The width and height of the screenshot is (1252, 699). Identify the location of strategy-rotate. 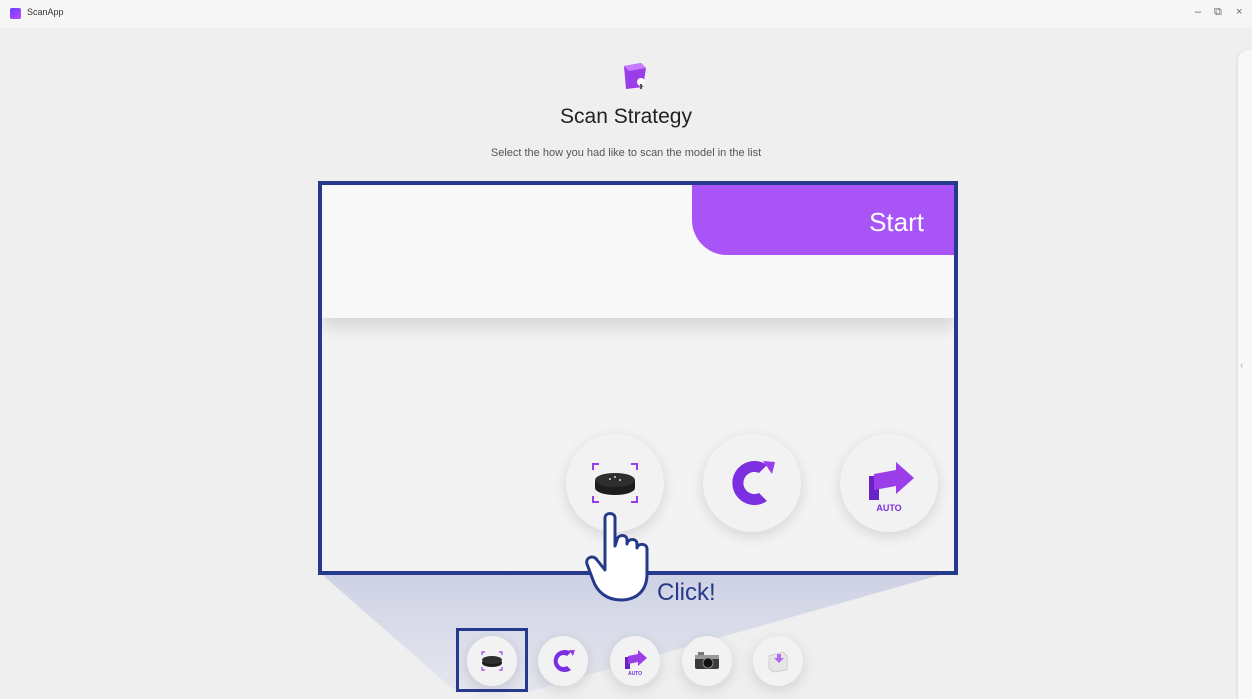
(563, 661).